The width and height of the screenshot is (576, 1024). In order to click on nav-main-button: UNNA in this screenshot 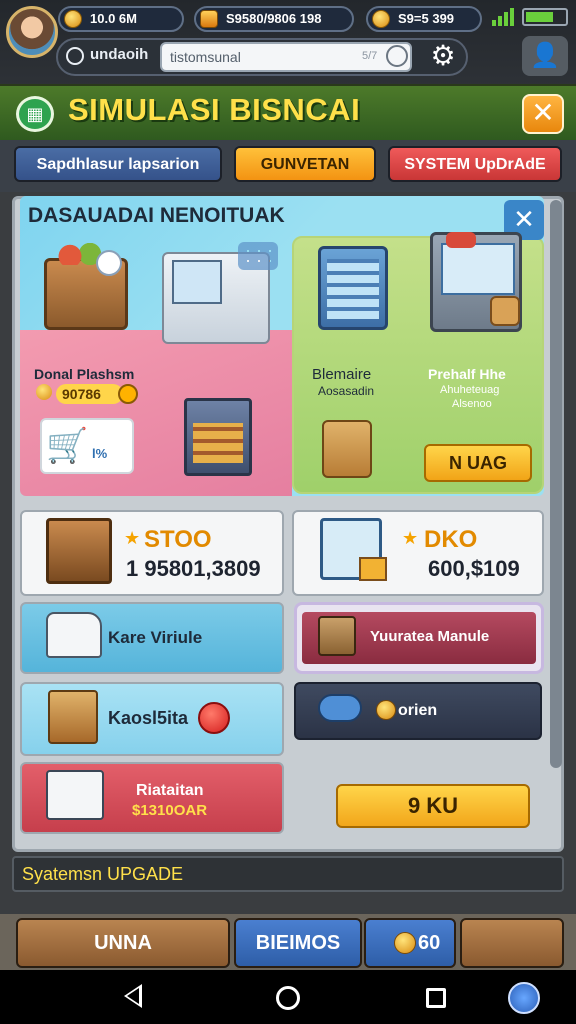, I will do `click(123, 943)`.